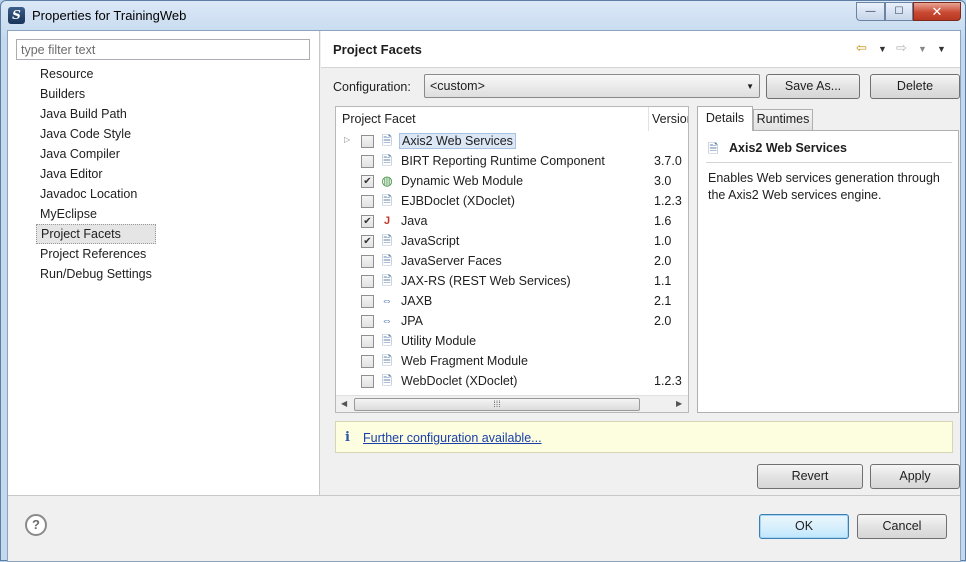 This screenshot has width=966, height=562. Describe the element at coordinates (96, 94) in the screenshot. I see `sidebar-item-builders: Builders` at that location.